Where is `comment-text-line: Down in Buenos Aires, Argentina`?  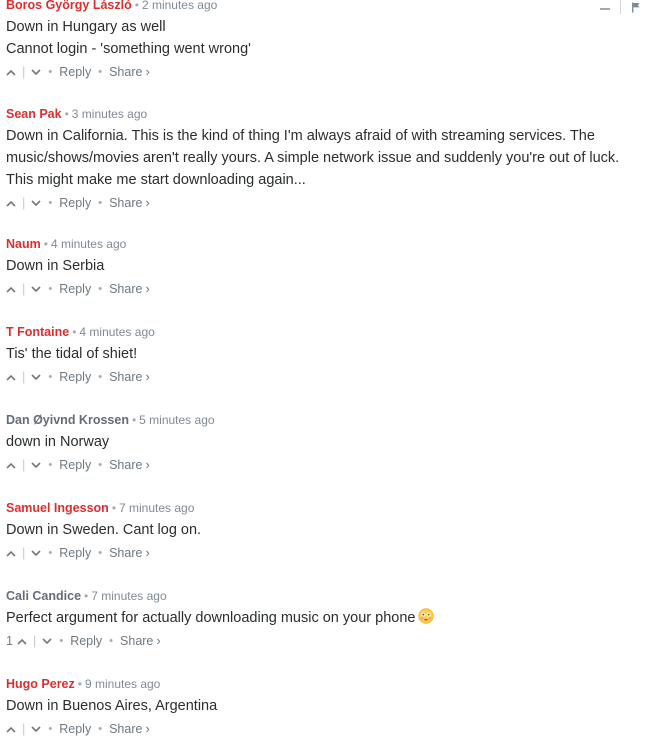 comment-text-line: Down in Buenos Aires, Argentina is located at coordinates (112, 706).